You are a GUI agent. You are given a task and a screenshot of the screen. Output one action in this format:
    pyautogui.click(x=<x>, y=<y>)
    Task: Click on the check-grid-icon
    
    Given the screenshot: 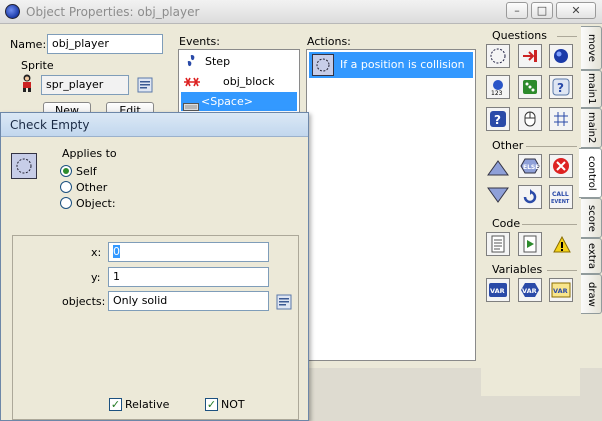 What is the action you would take?
    pyautogui.click(x=561, y=119)
    